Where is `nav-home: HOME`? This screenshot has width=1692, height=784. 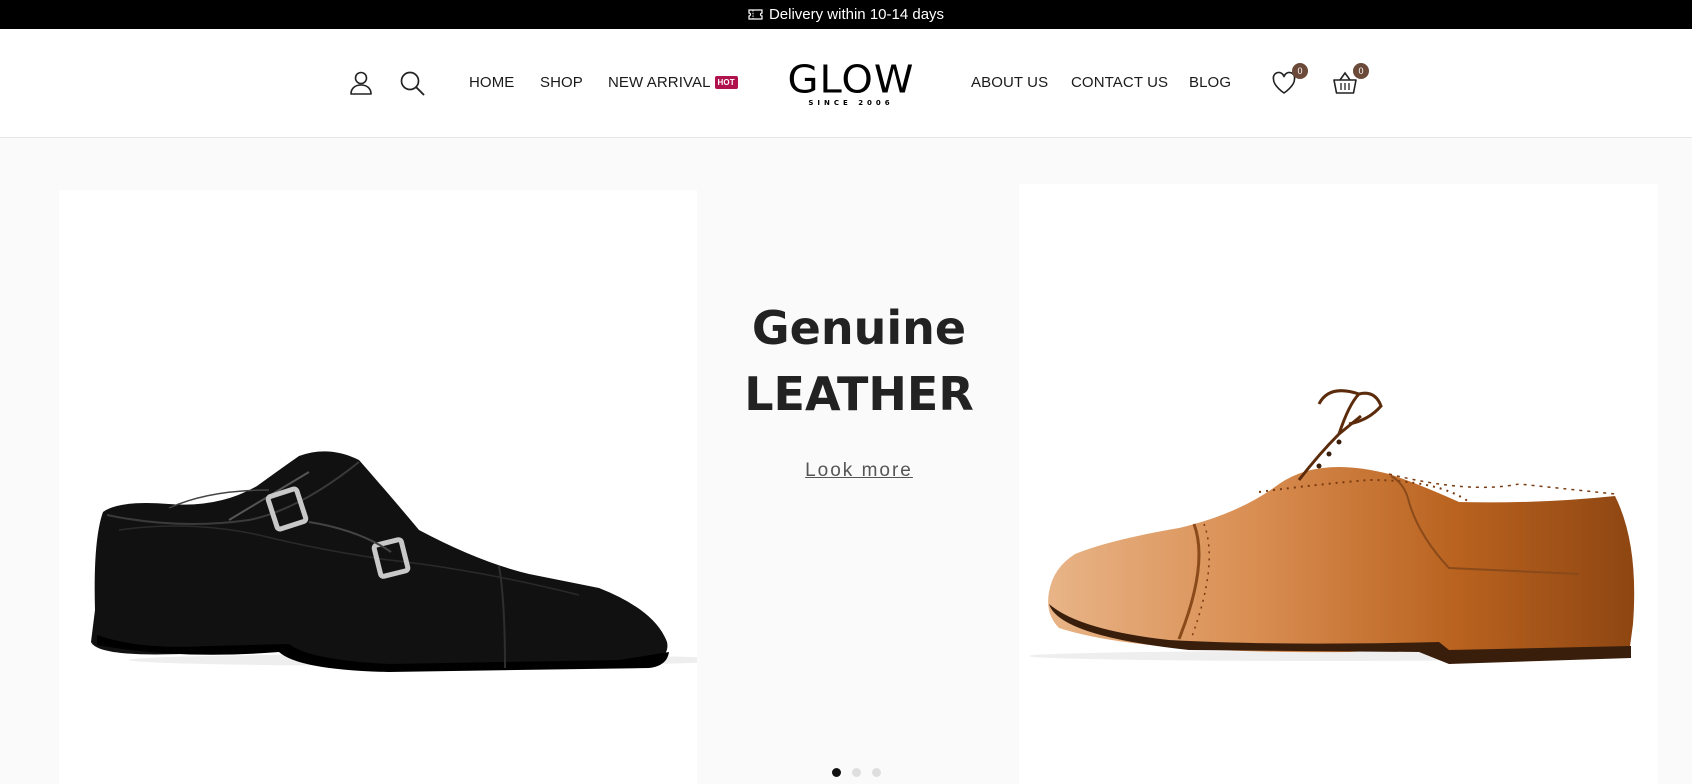
nav-home: HOME is located at coordinates (491, 82).